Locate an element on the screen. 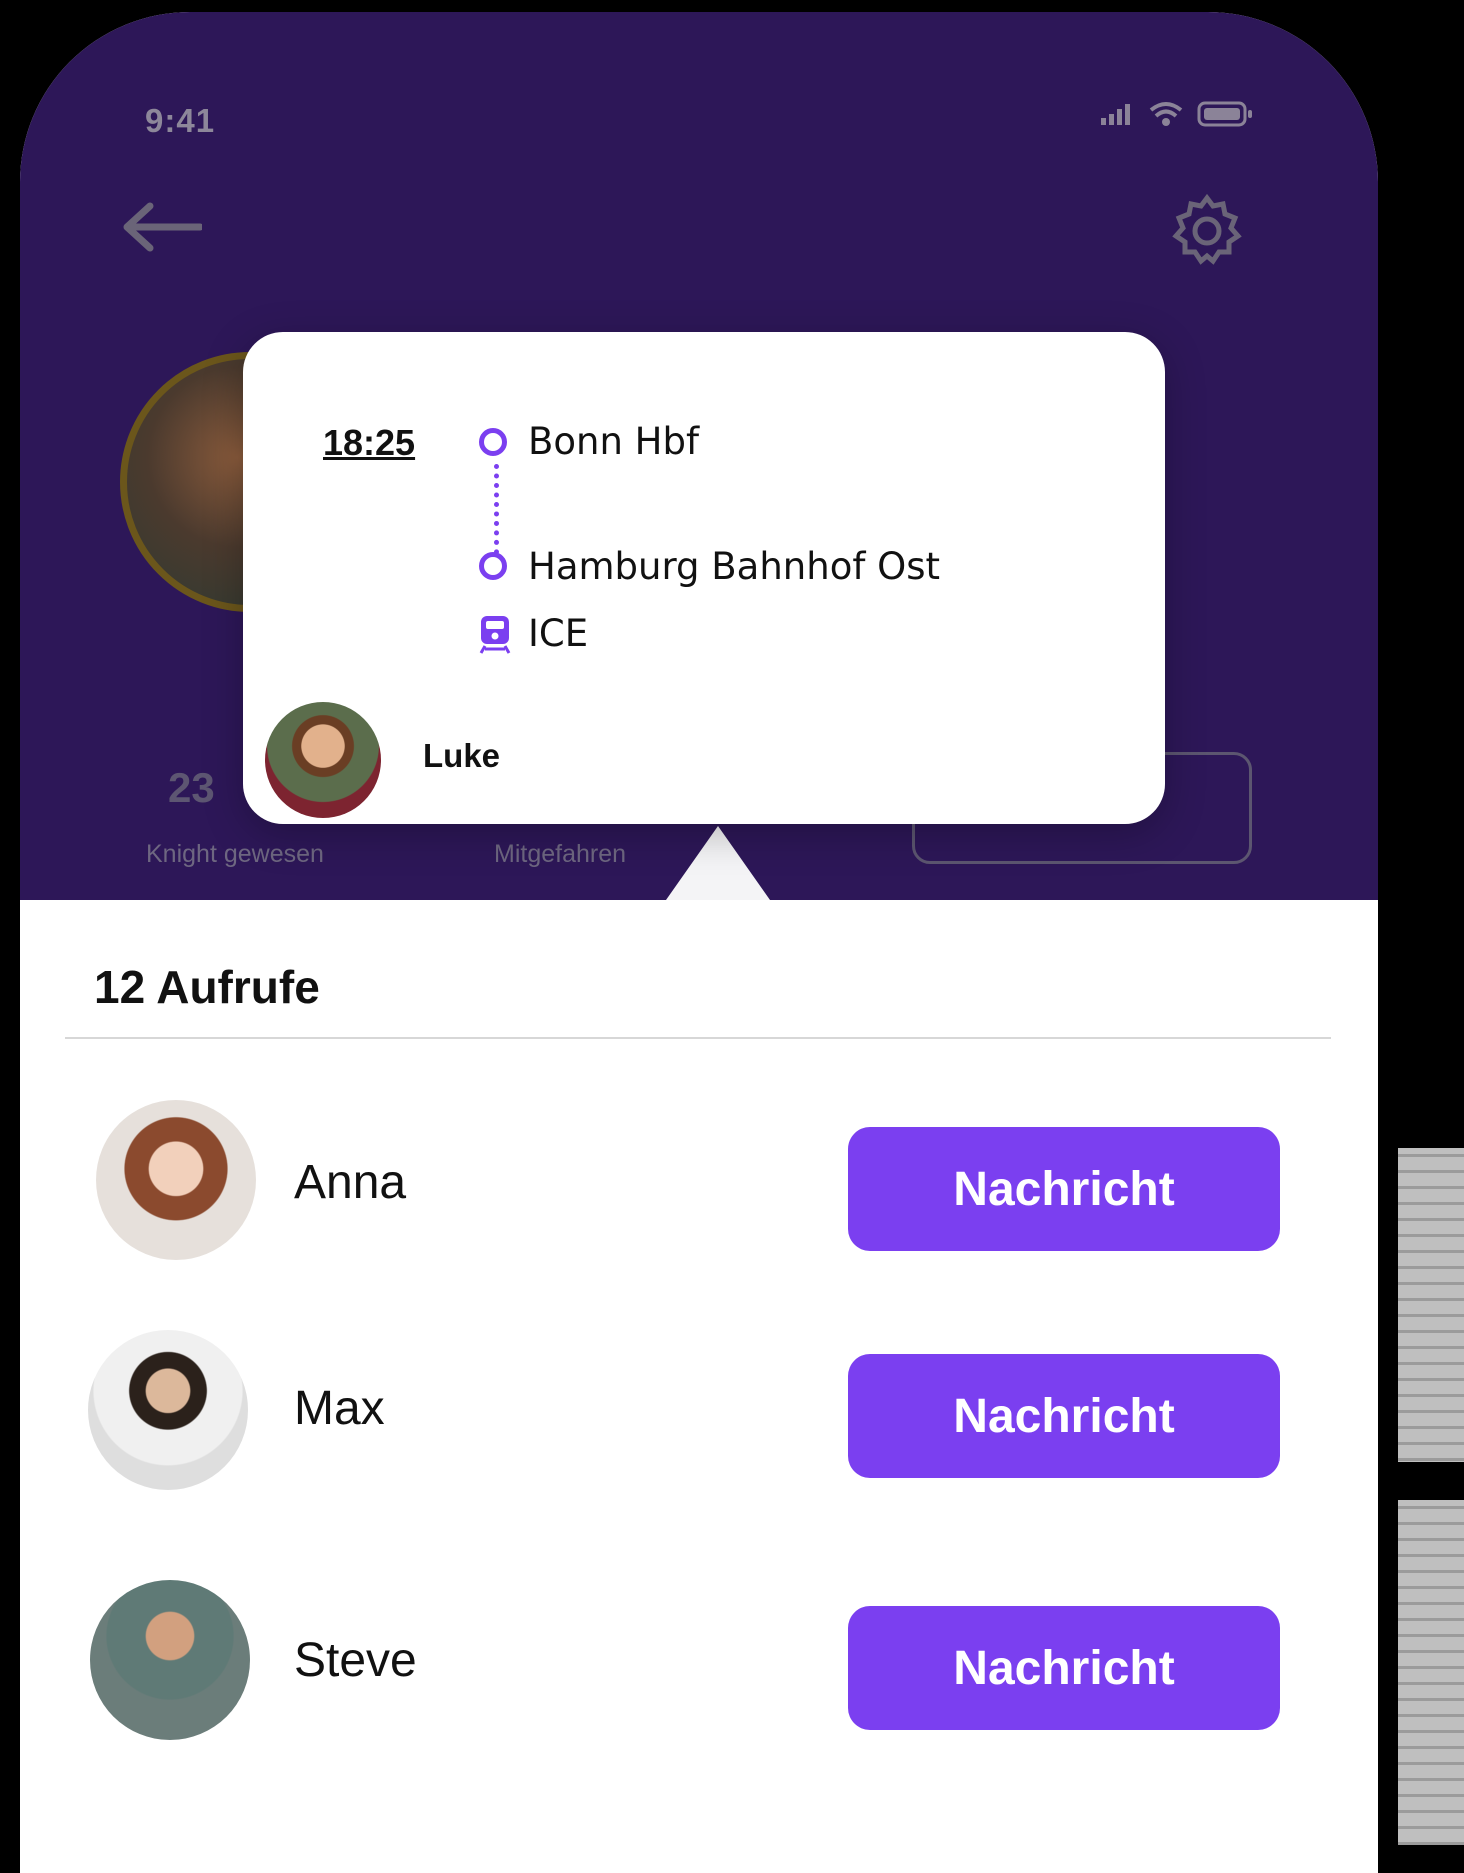 The width and height of the screenshot is (1464, 1873). person-name: Steve is located at coordinates (355, 1660).